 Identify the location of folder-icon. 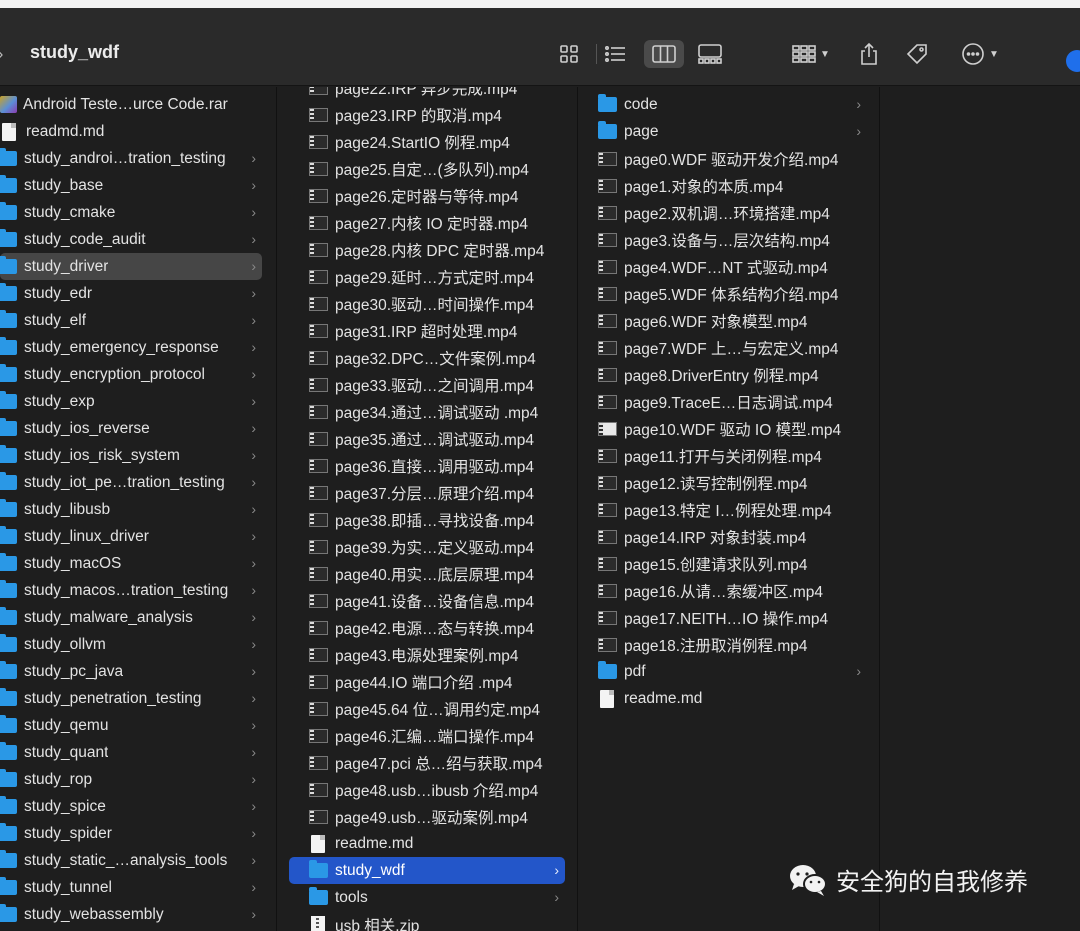
(8, 211).